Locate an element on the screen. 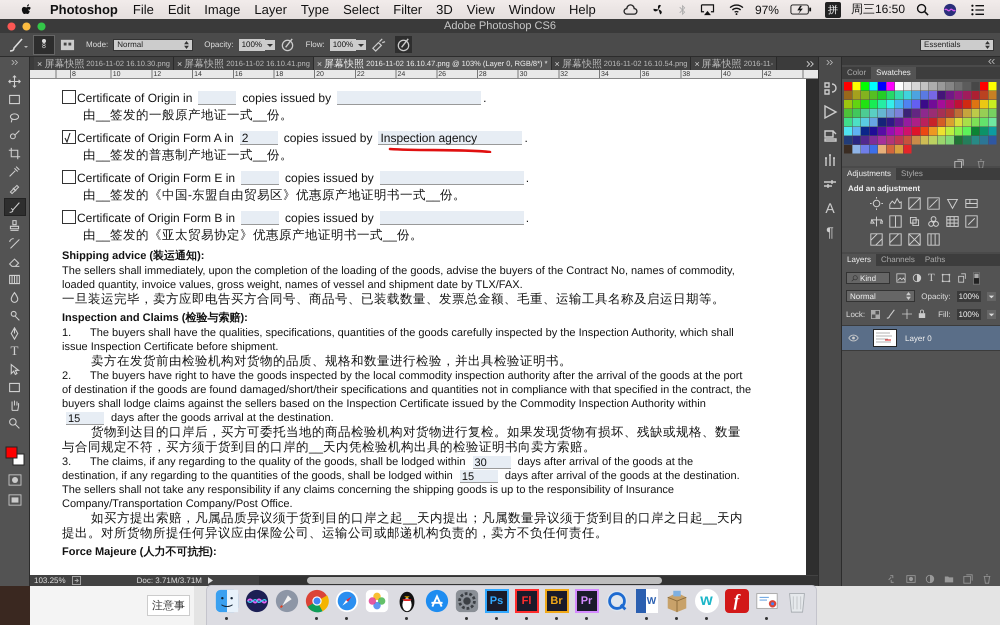  mask-icon is located at coordinates (911, 579).